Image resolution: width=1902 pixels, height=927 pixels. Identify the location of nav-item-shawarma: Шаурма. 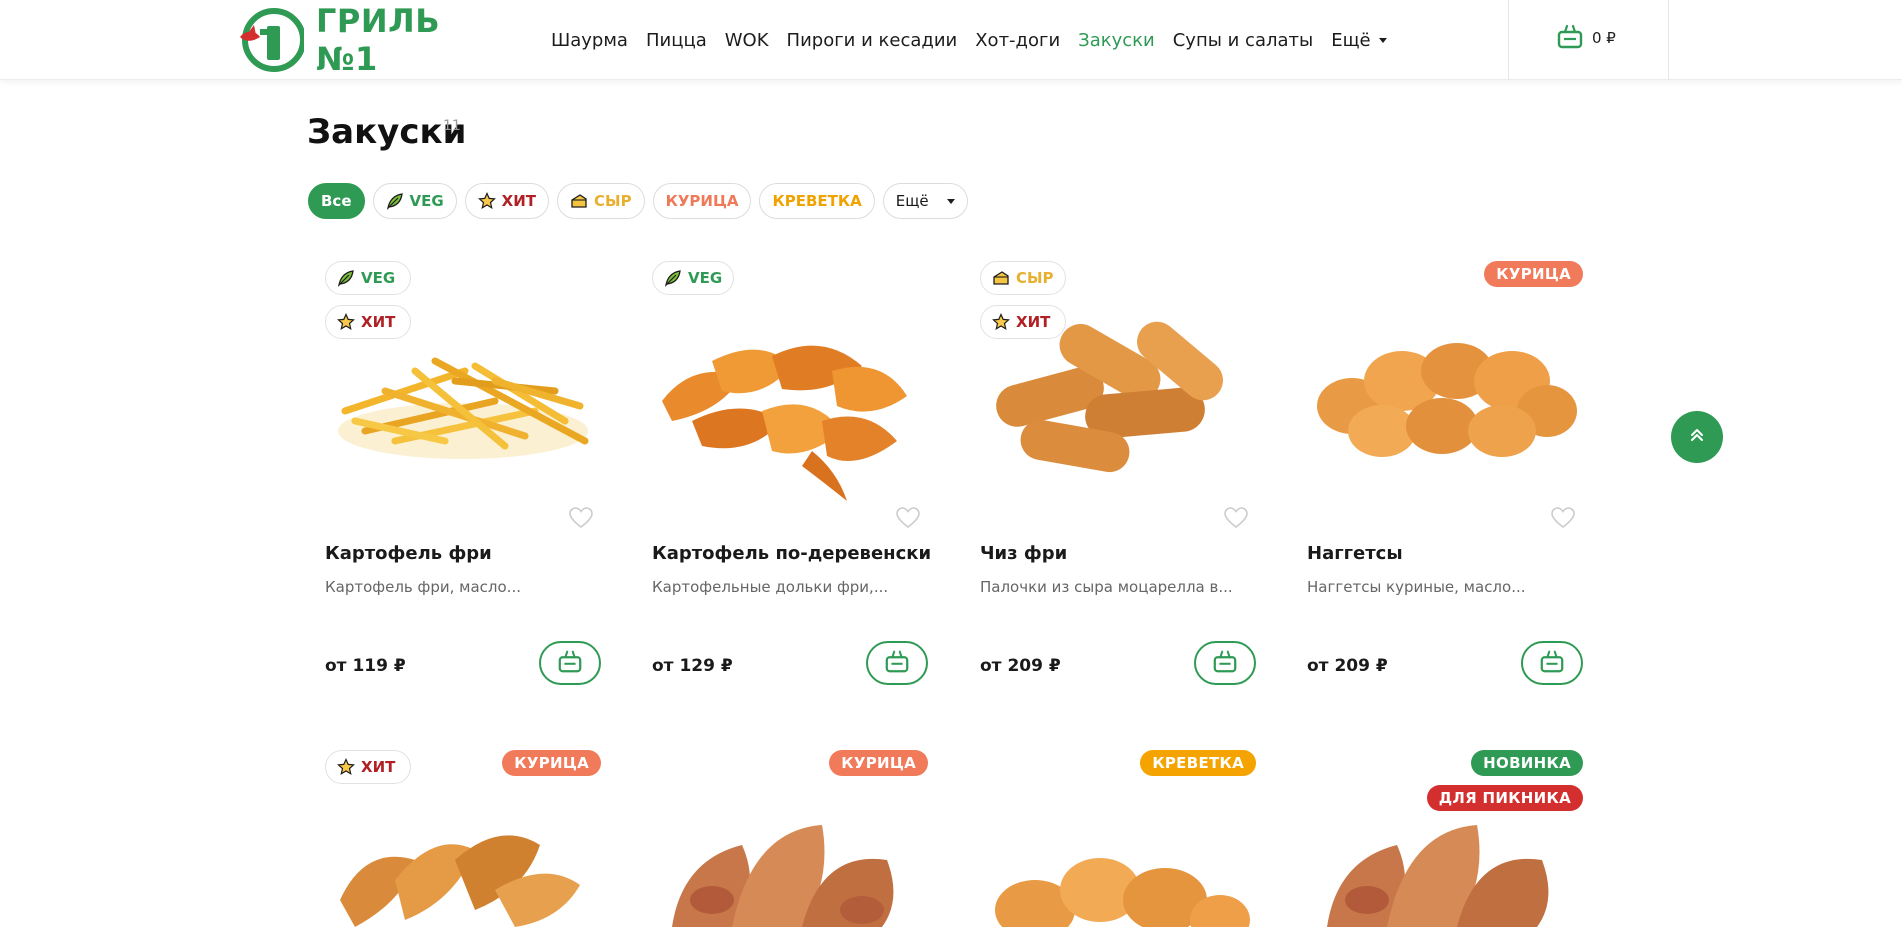
(589, 40).